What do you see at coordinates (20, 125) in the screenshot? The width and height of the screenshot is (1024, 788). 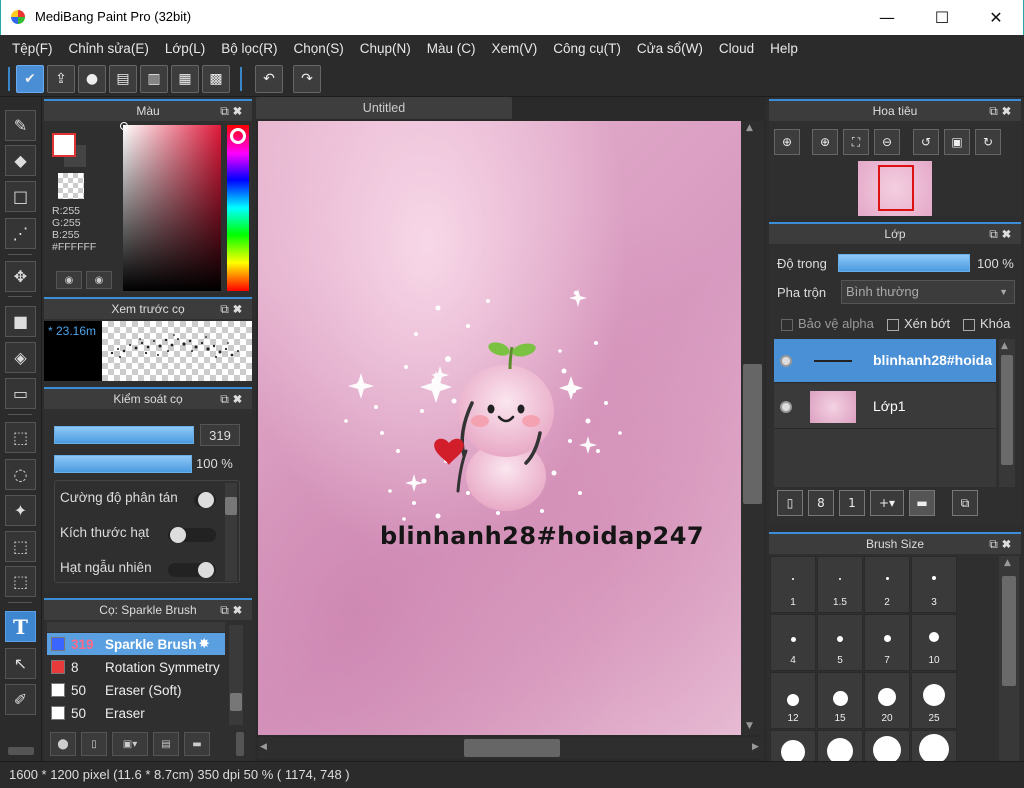 I see `brush-tool-icon: ✎` at bounding box center [20, 125].